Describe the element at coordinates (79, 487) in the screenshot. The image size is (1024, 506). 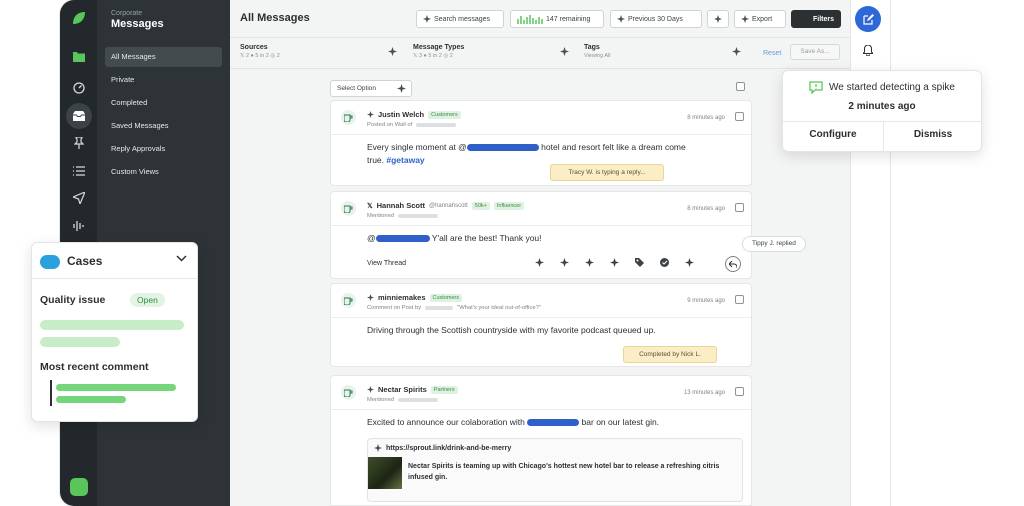
I see `brand-tile-icon` at that location.